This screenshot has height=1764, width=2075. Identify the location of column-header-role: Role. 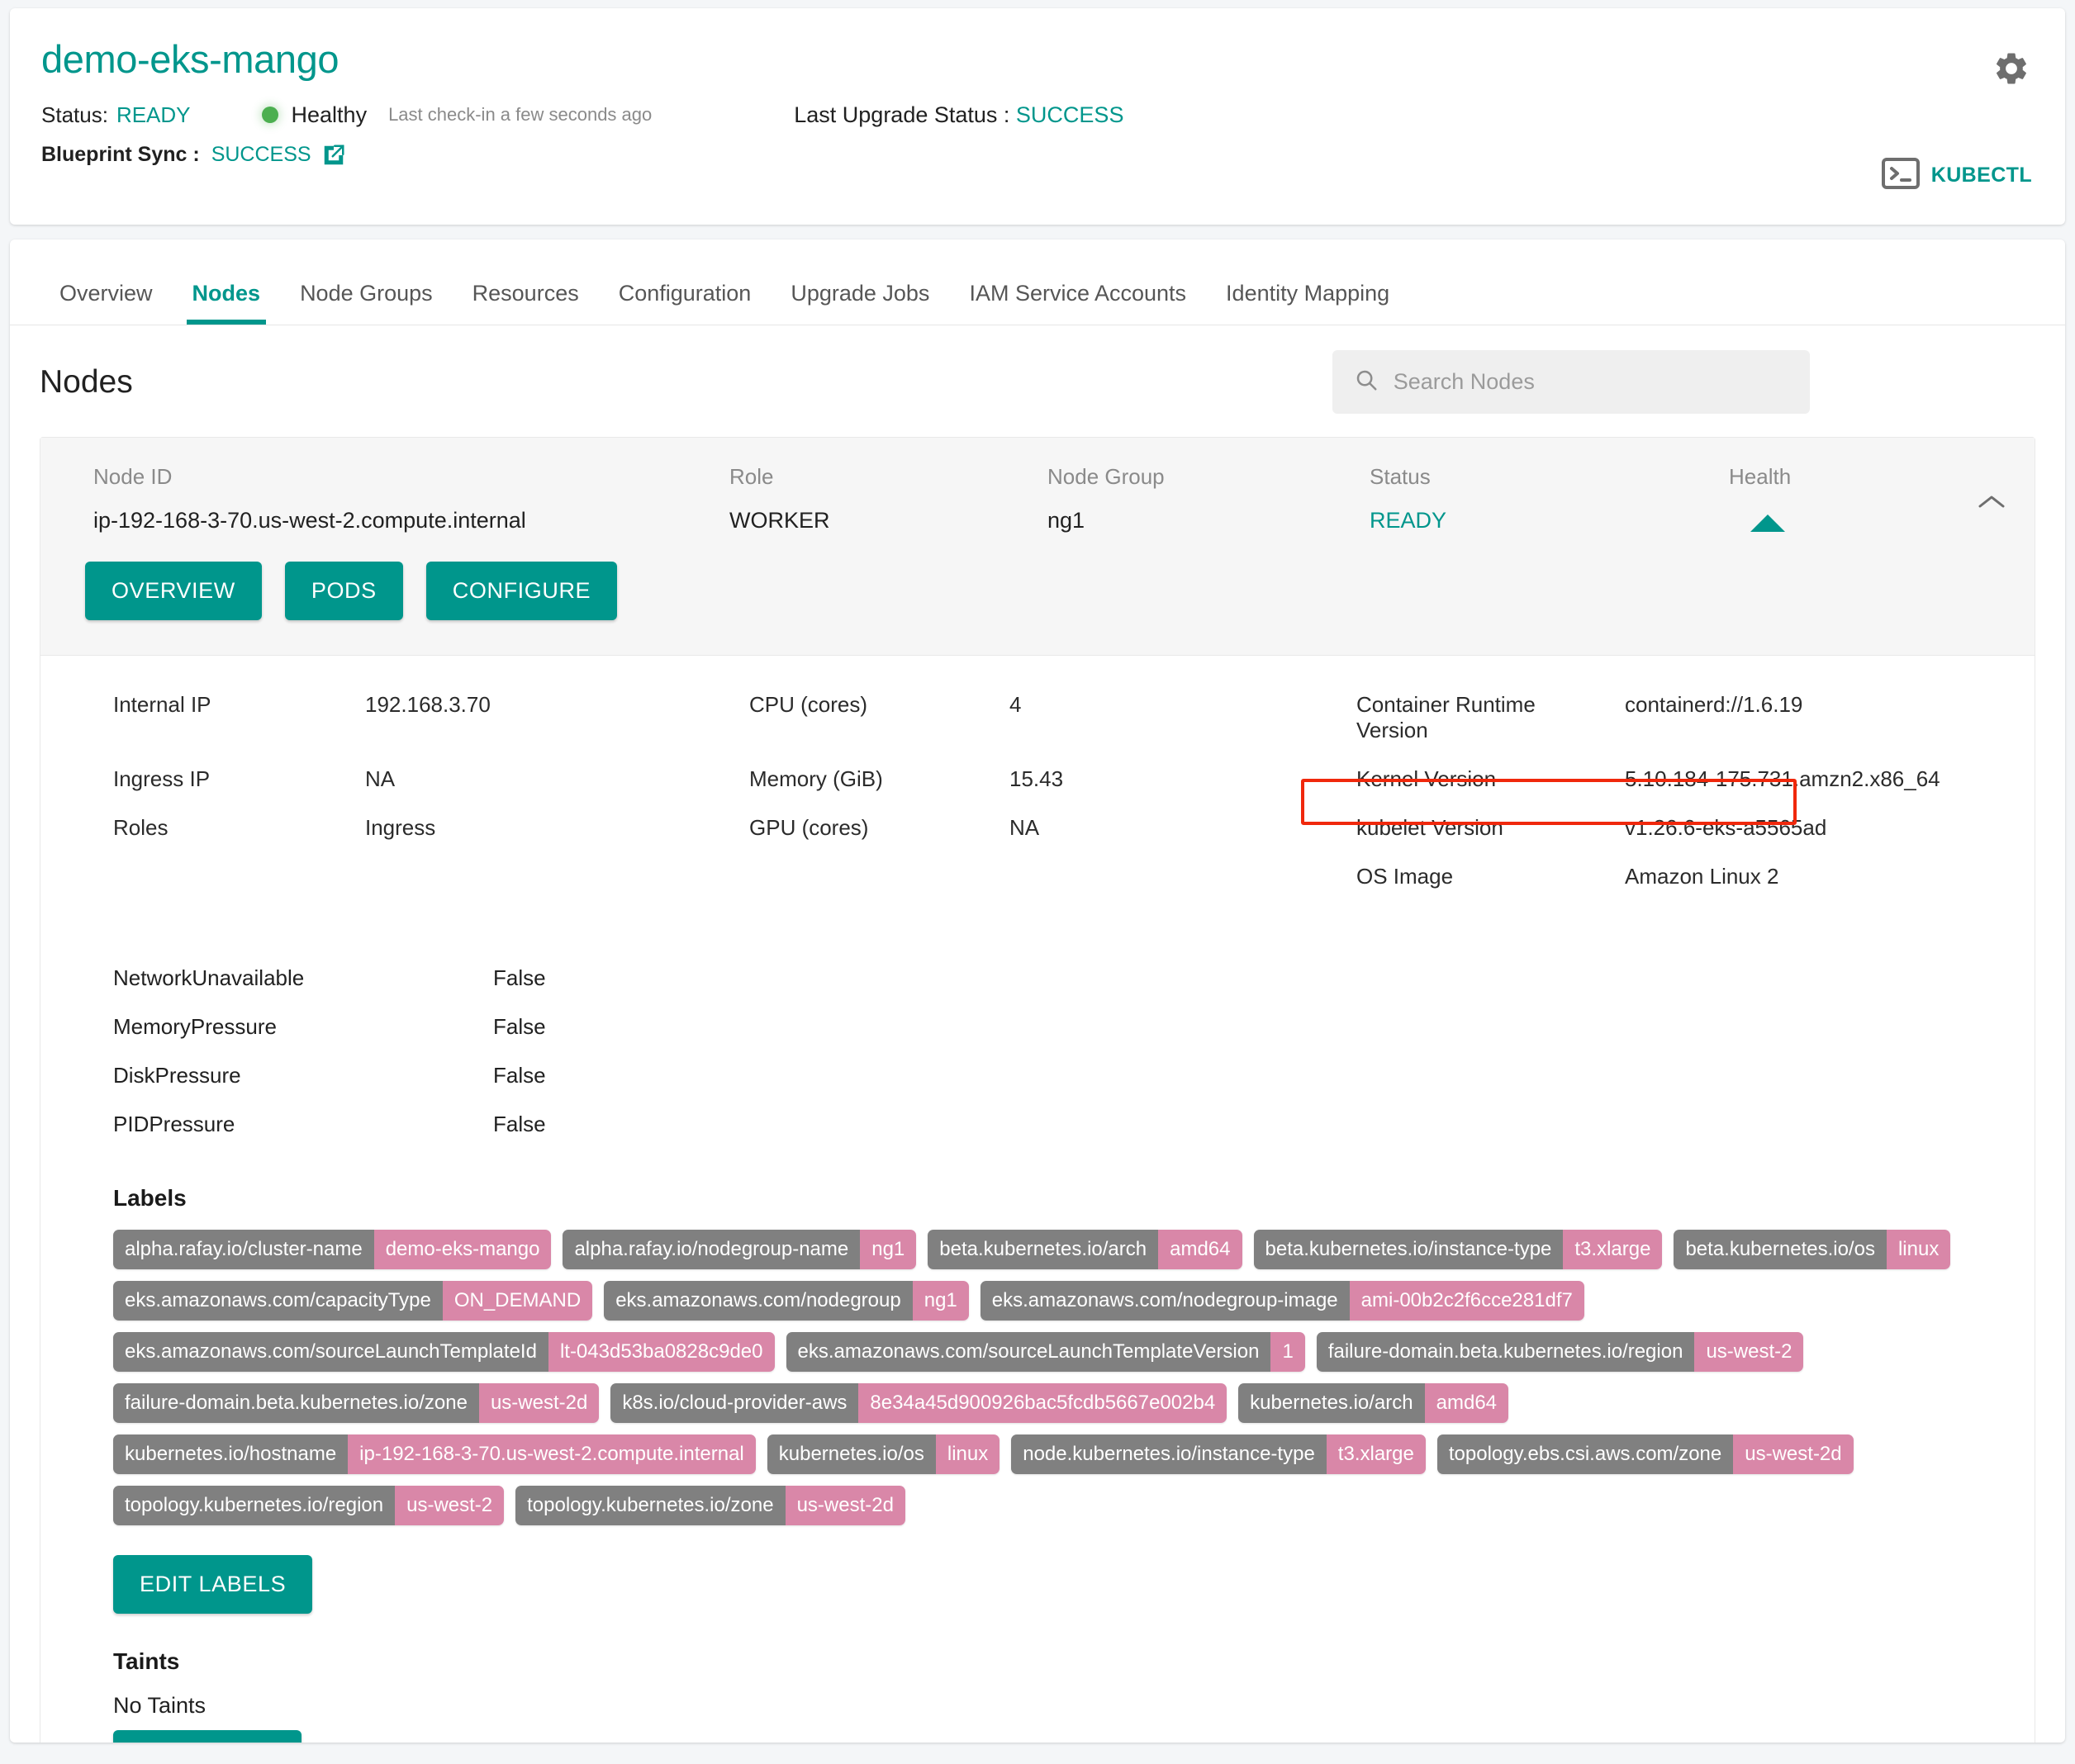
(751, 476).